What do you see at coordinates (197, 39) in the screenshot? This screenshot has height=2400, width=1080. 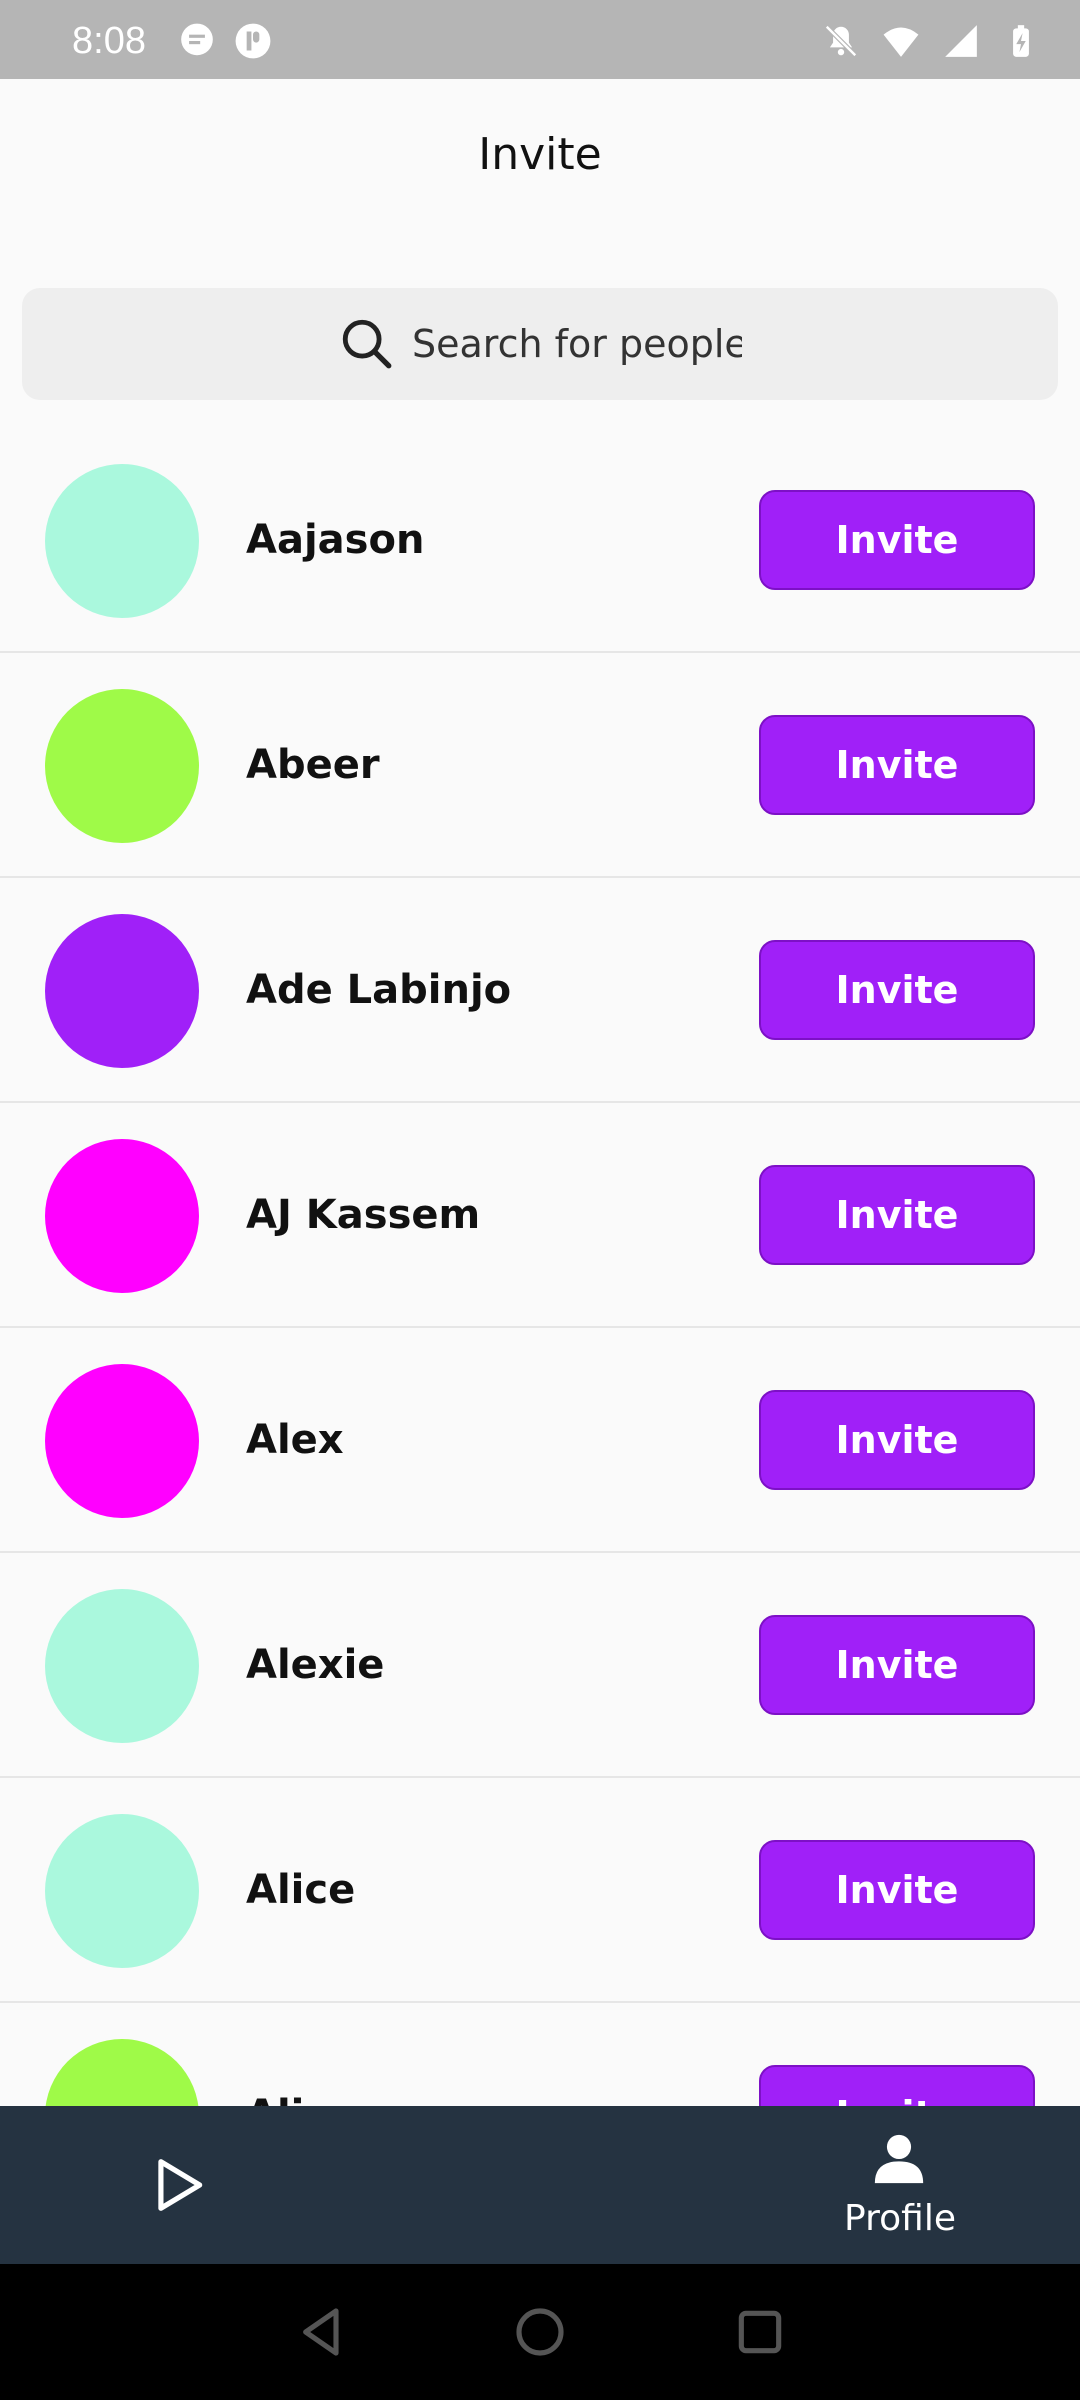 I see `messages-notification-icon` at bounding box center [197, 39].